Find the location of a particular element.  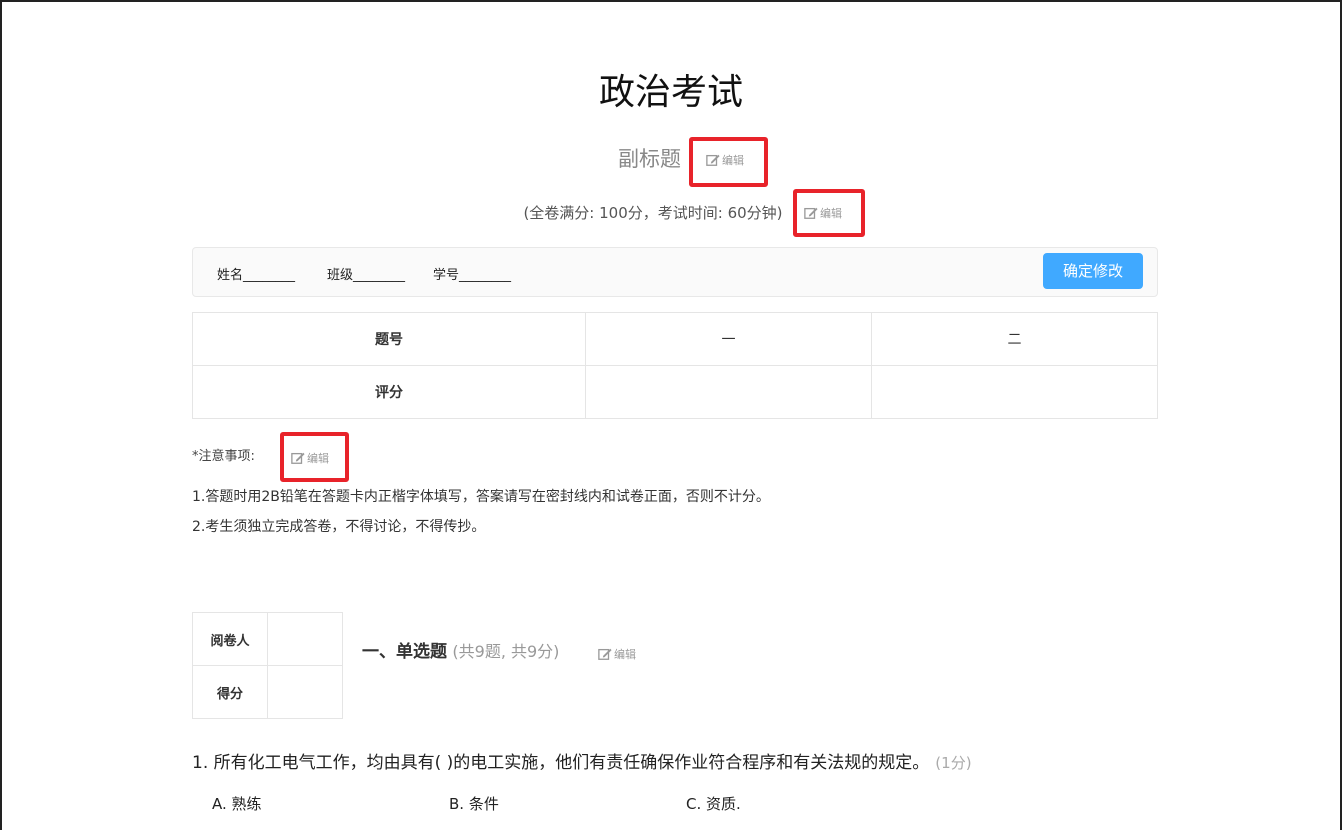

subtitle-edit-button: 编辑 is located at coordinates (725, 160).